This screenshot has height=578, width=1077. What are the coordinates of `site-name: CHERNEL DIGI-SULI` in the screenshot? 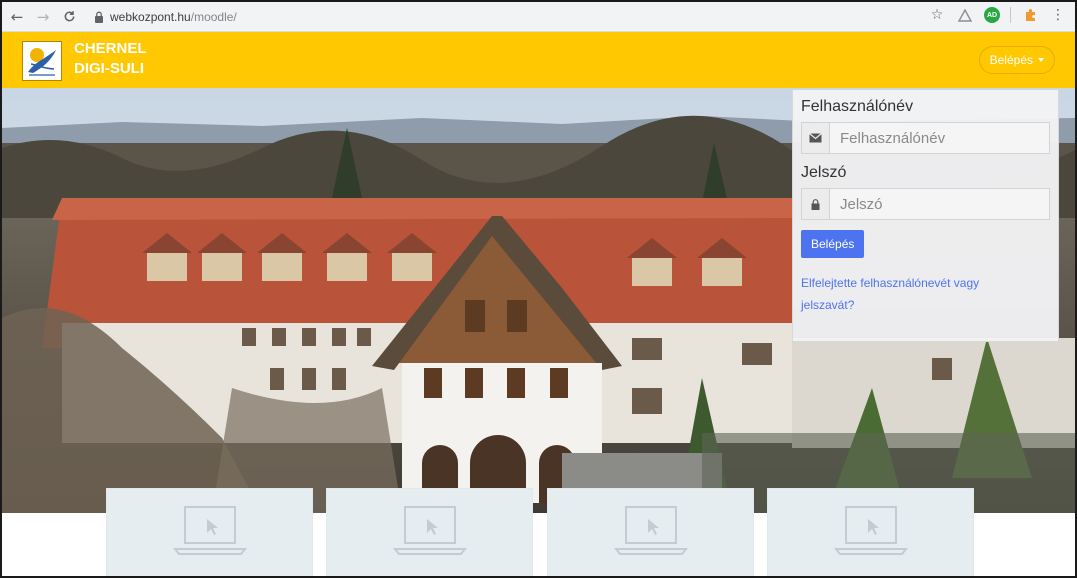 It's located at (110, 59).